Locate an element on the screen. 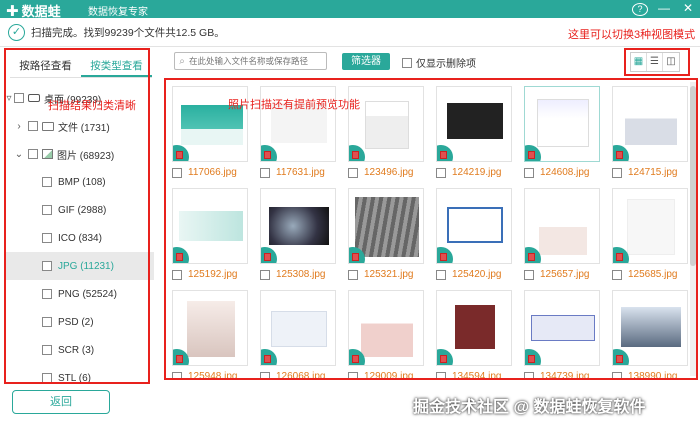 Image resolution: width=700 pixels, height=426 pixels. file-card: 125948.jpg is located at coordinates (215, 335).